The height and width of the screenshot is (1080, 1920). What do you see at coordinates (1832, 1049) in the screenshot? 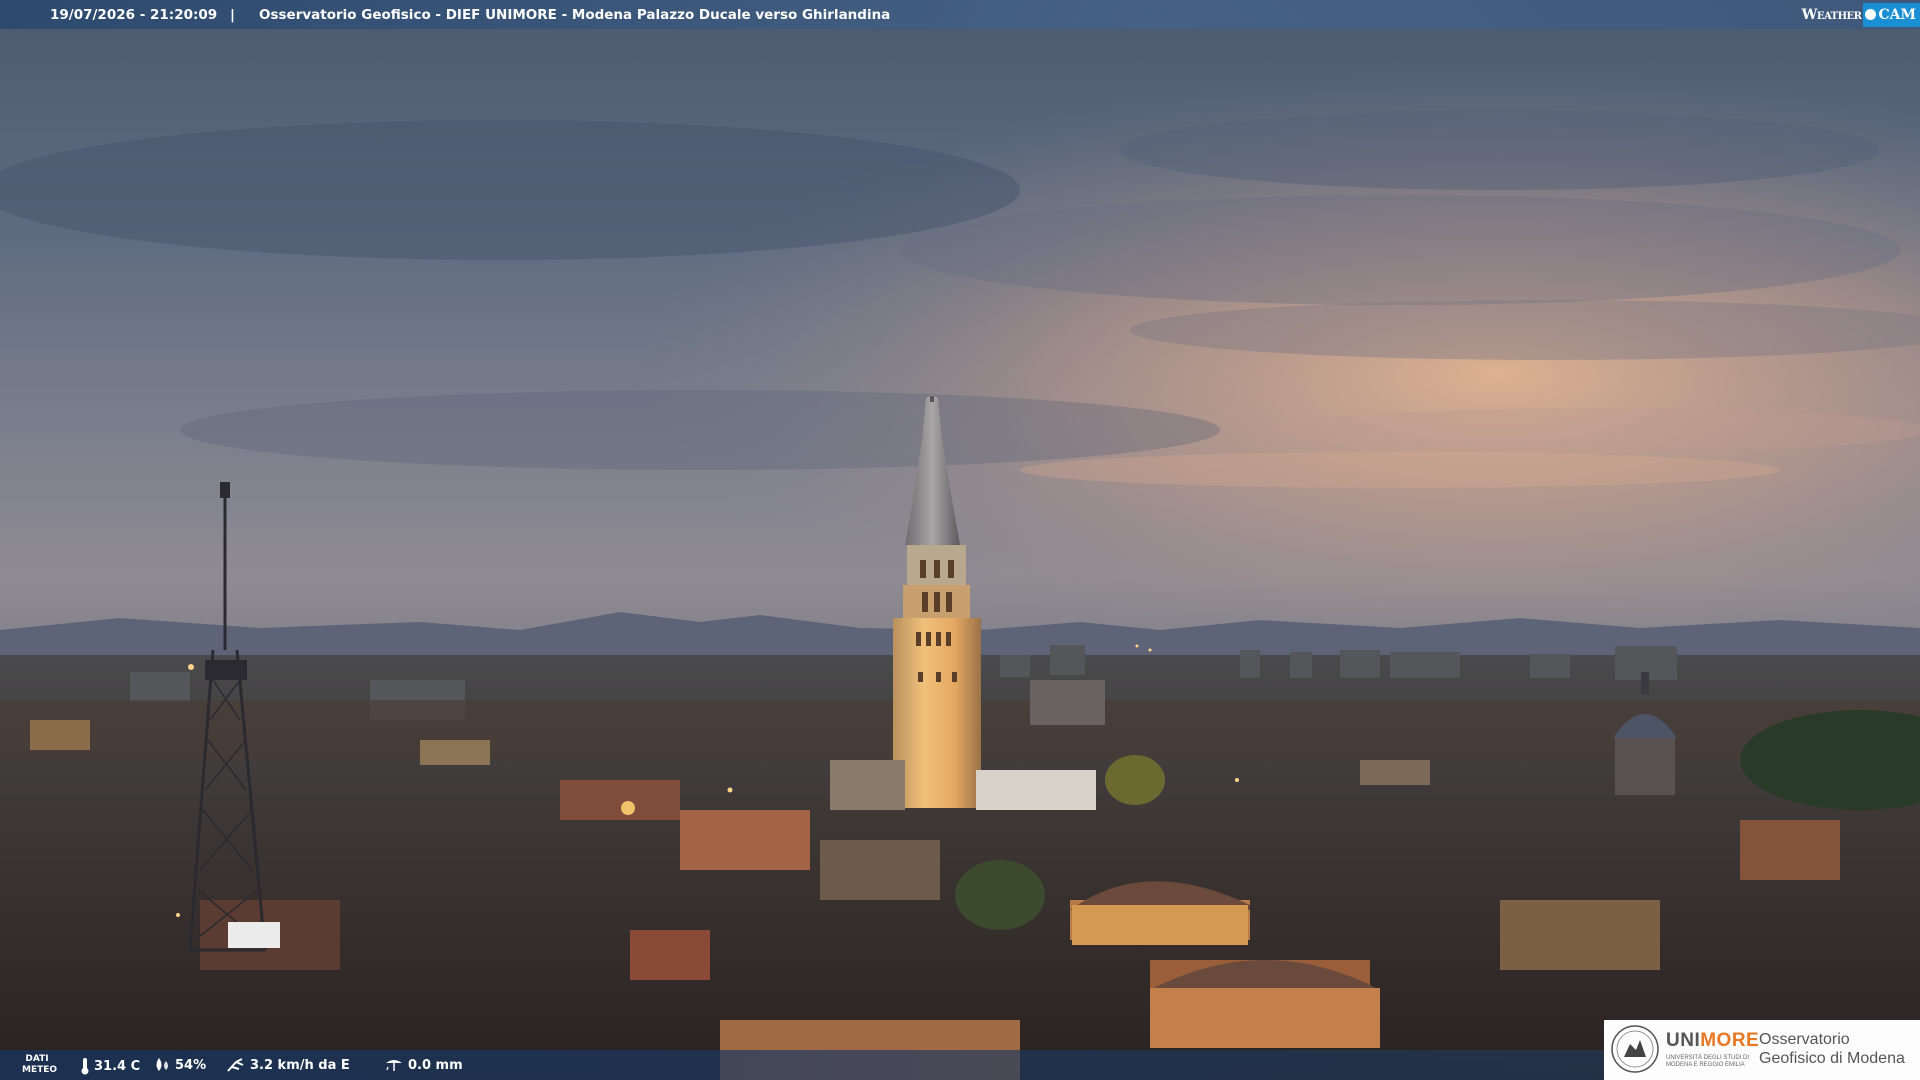
I see `observatory-name: Osservatorio Geofisico di Modena` at bounding box center [1832, 1049].